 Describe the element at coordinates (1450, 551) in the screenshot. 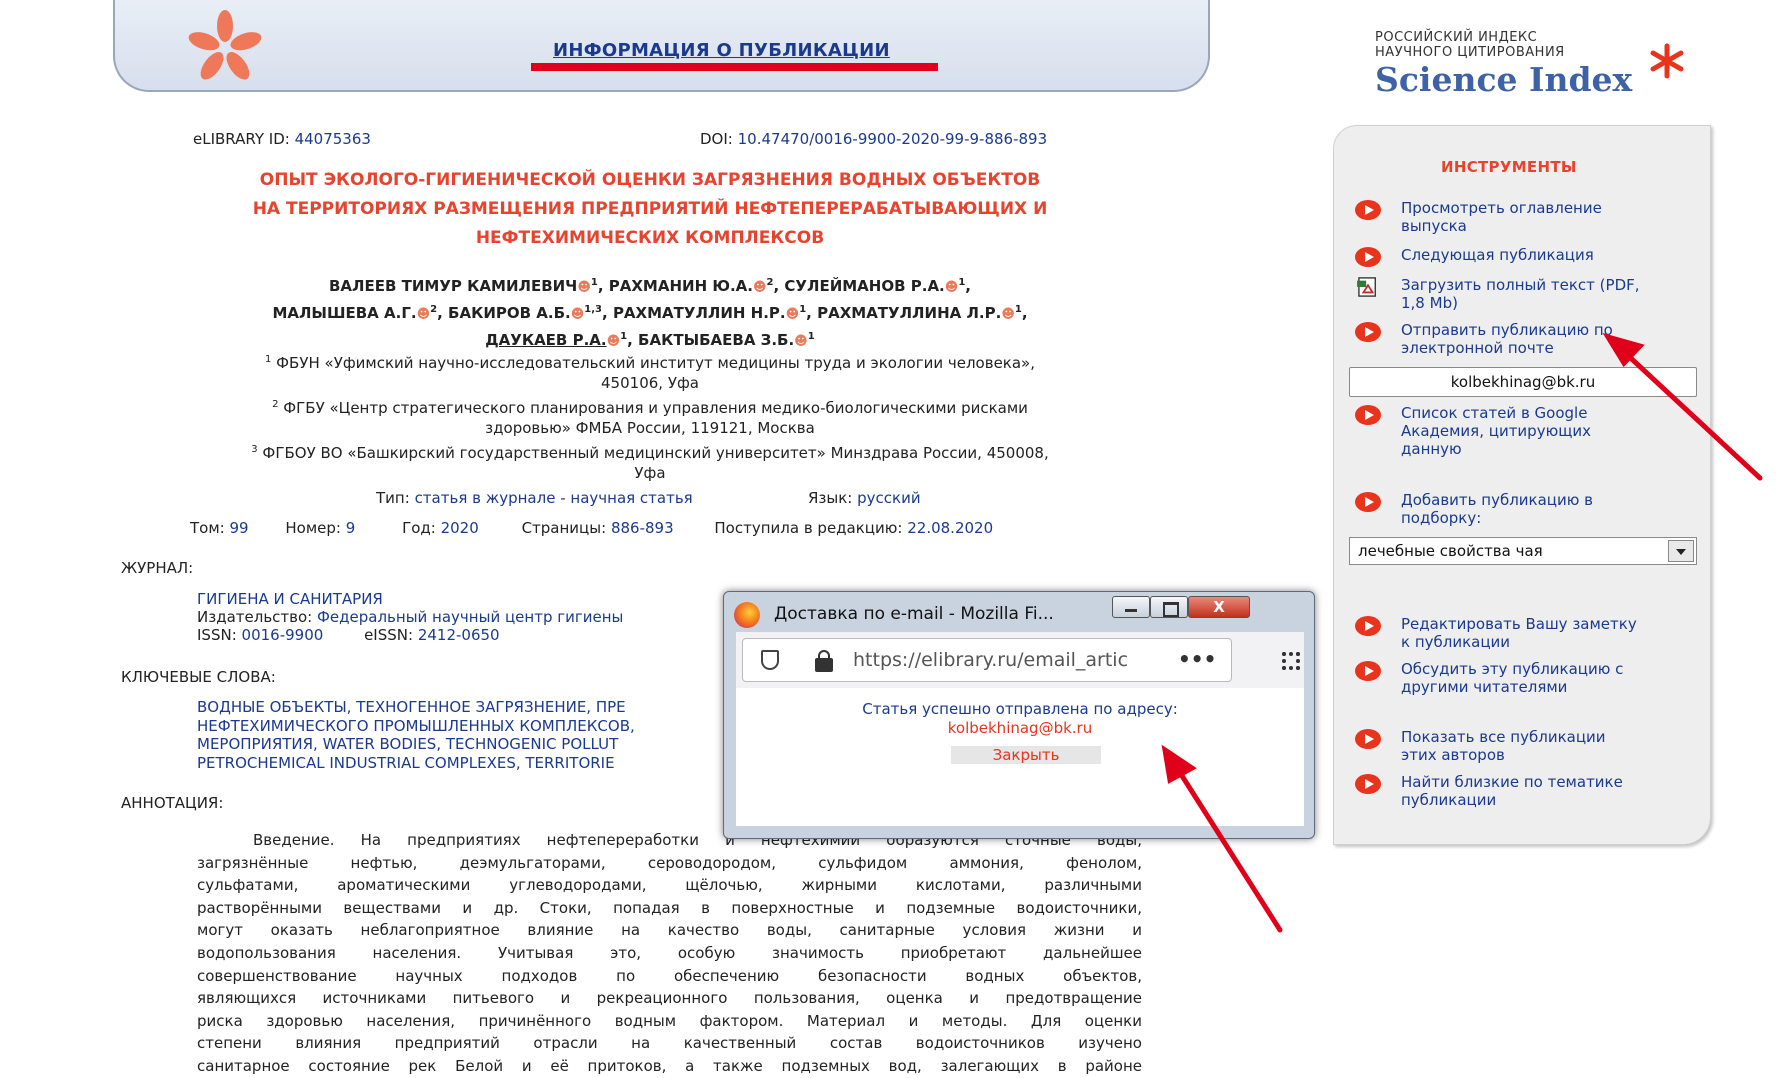

I see `collection-selected-value: лечебные свойства чая` at that location.